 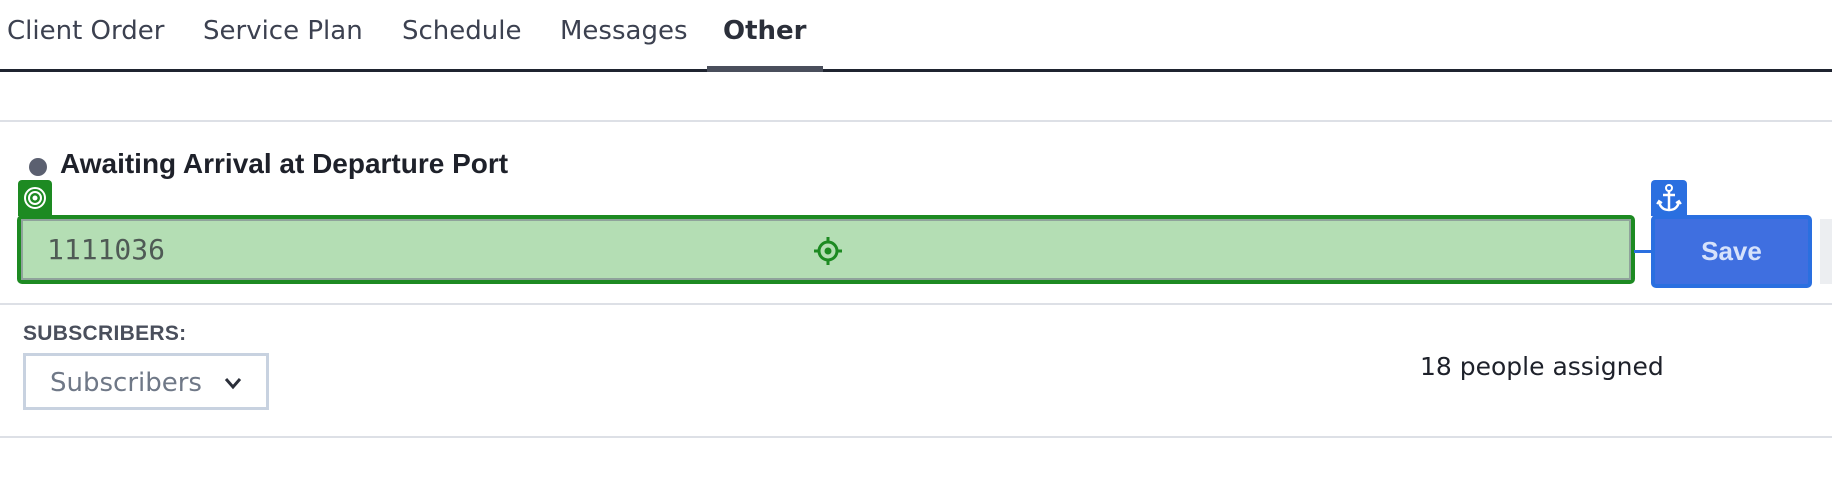 What do you see at coordinates (105, 333) in the screenshot?
I see `subscribers-label: SUBSCRIBERS:` at bounding box center [105, 333].